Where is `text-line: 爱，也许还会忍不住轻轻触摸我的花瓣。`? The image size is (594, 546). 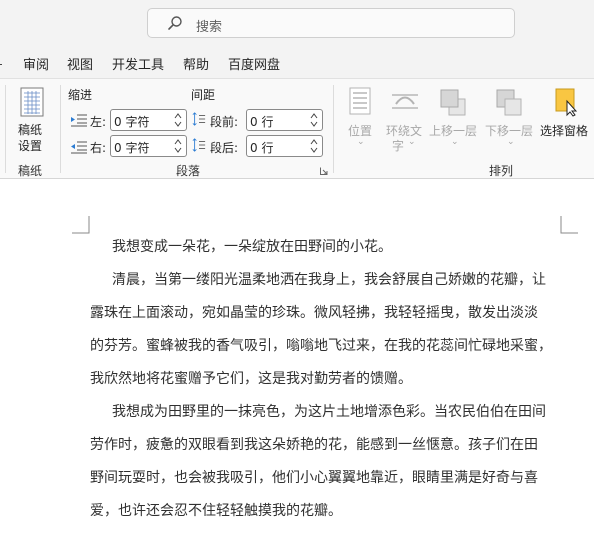
text-line: 爱，也许还会忍不住轻轻触摸我的花瓣。 is located at coordinates (216, 511).